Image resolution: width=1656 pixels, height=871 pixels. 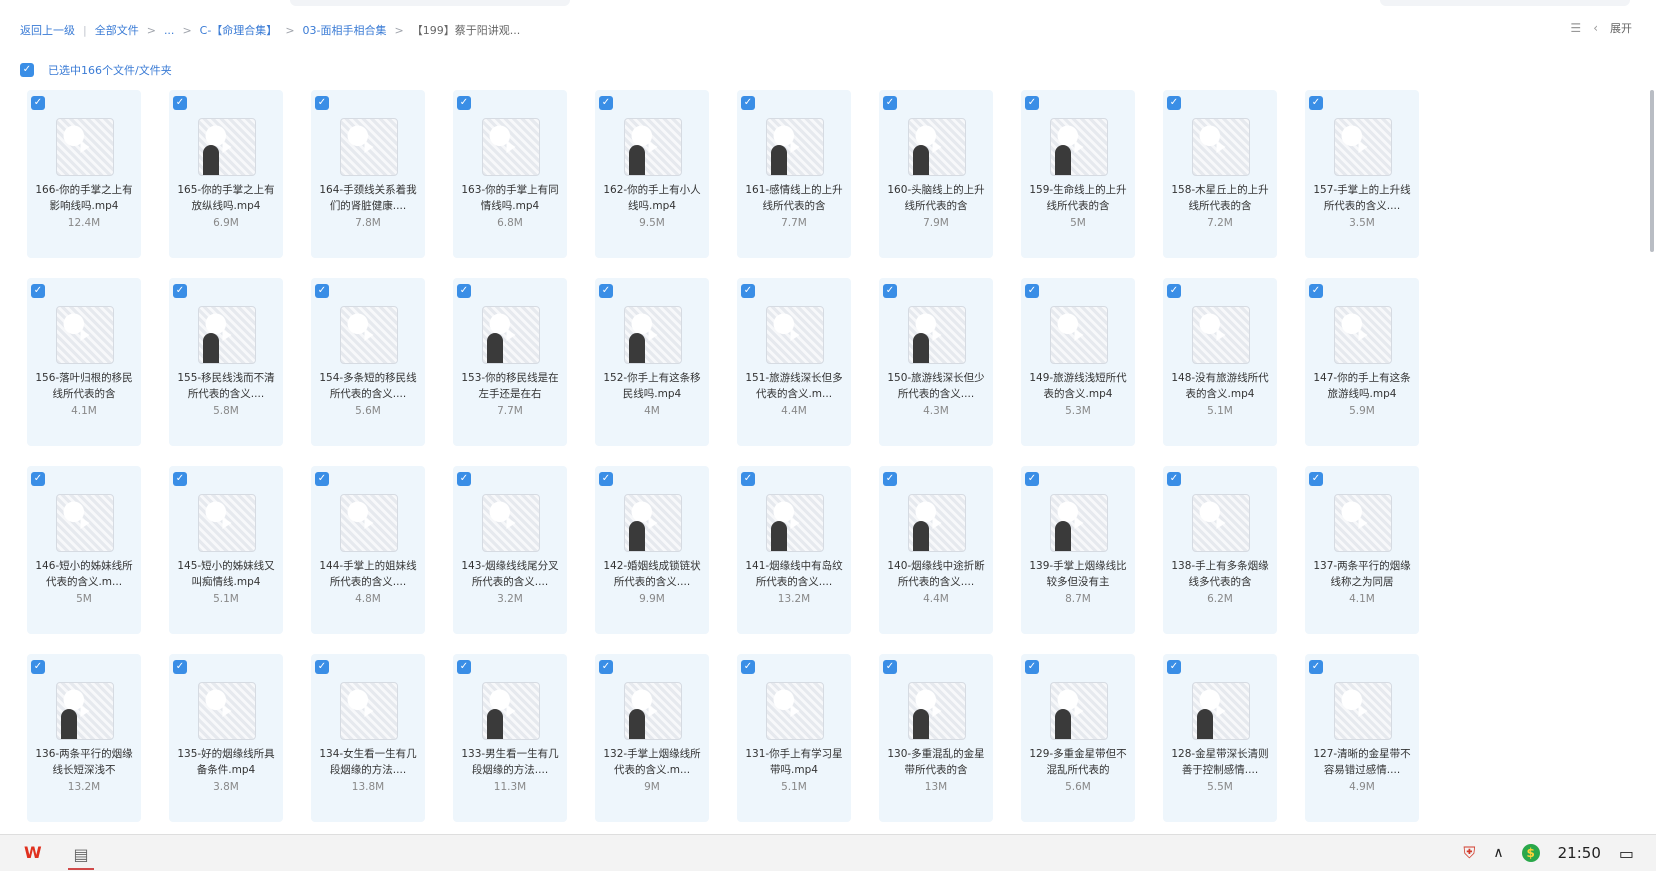 I want to click on file-card: ✓ 146-短小的姊妹线所代表的含义.m... 5M, so click(x=84, y=550).